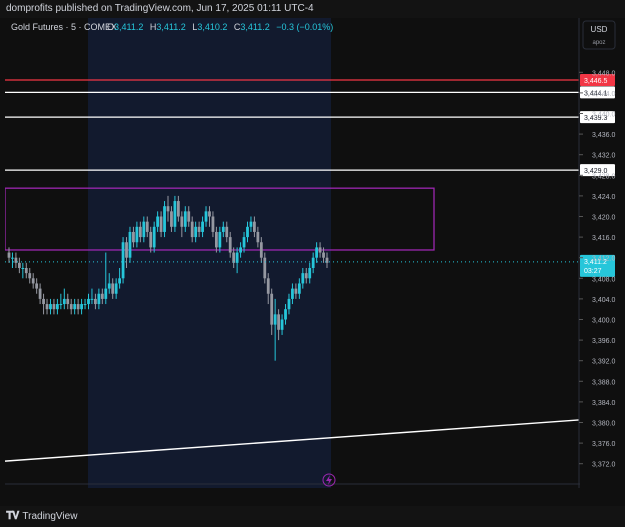 This screenshot has height=527, width=625. What do you see at coordinates (603, 279) in the screenshot?
I see `y-tick-label: 3,408.0` at bounding box center [603, 279].